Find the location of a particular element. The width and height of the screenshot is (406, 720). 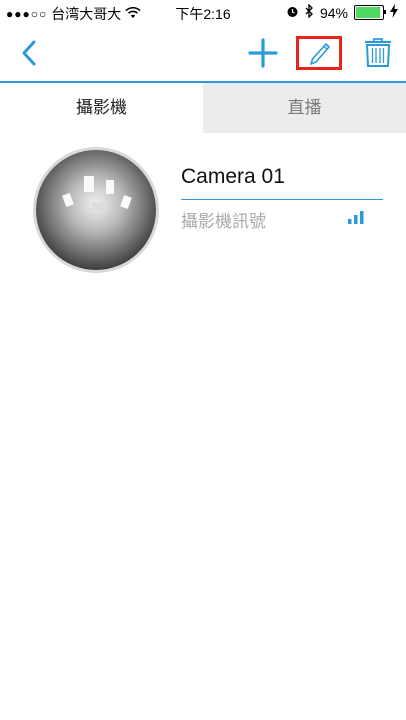

camera-signal-label: 攝影機訊號 is located at coordinates (223, 221).